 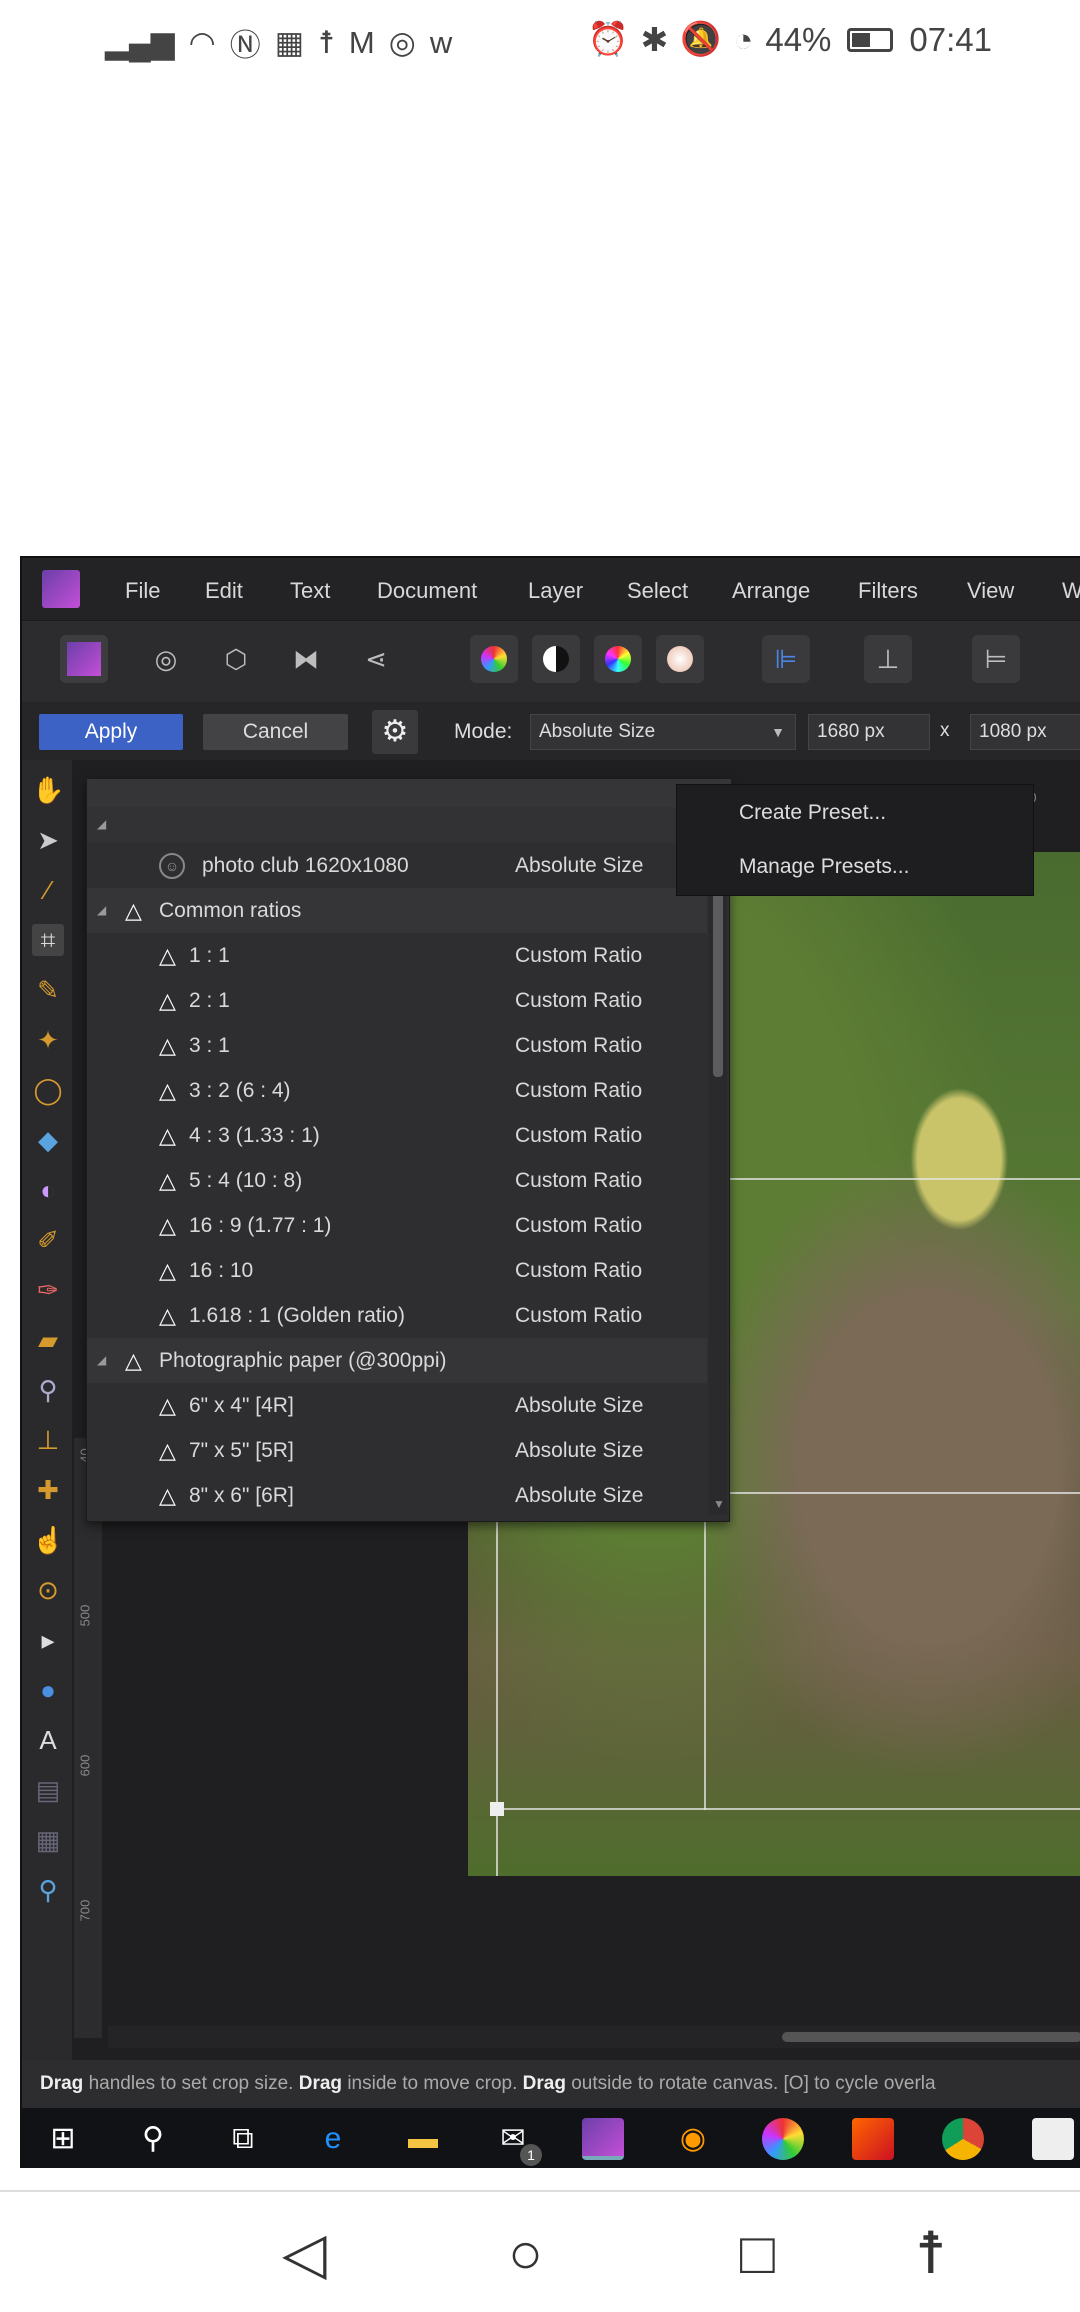 I want to click on align-center-icon: ⊥, so click(x=888, y=659).